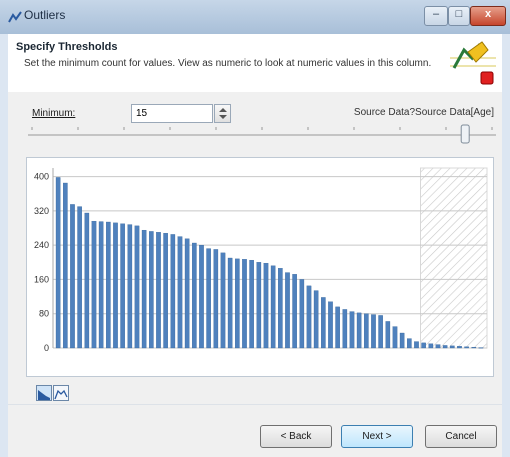 This screenshot has height=457, width=510. What do you see at coordinates (223, 110) in the screenshot?
I see `spin-up-icon` at bounding box center [223, 110].